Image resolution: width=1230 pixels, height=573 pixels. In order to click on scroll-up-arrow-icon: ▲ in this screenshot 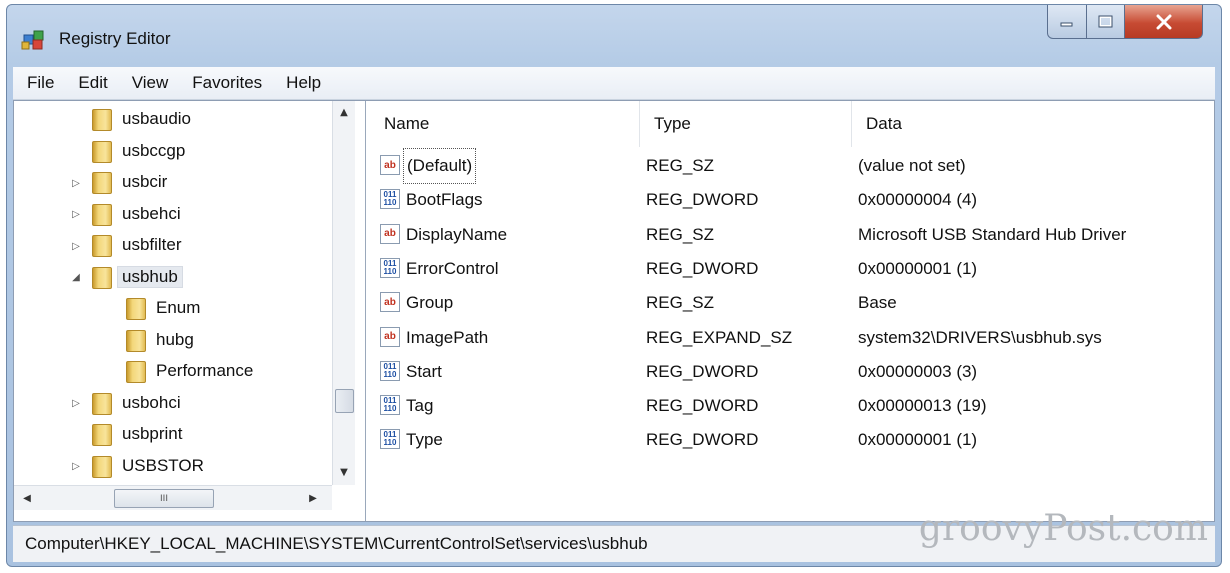, I will do `click(344, 112)`.